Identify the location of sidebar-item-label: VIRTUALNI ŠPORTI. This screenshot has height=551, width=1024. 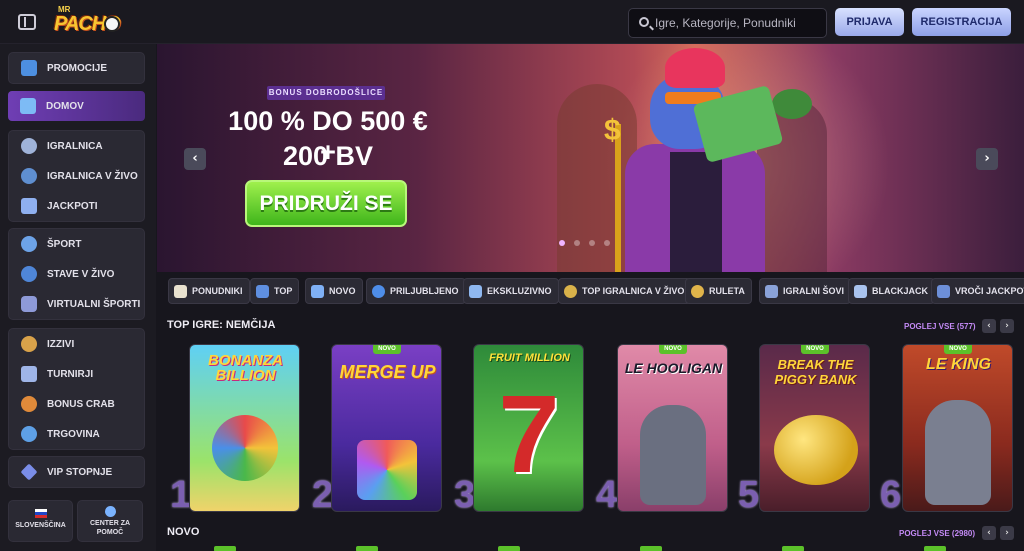
(94, 304).